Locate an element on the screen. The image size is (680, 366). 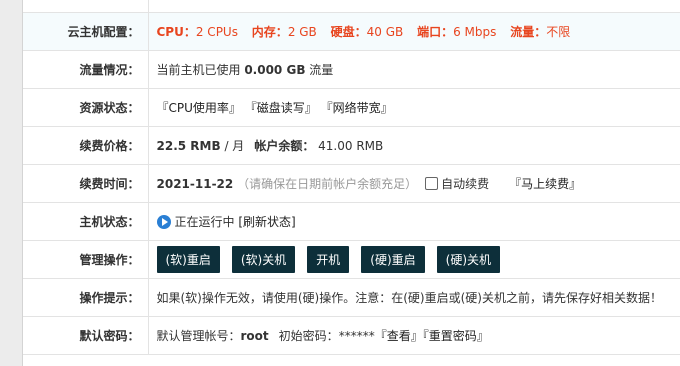
balance-value: 41.00 RMB is located at coordinates (351, 146).